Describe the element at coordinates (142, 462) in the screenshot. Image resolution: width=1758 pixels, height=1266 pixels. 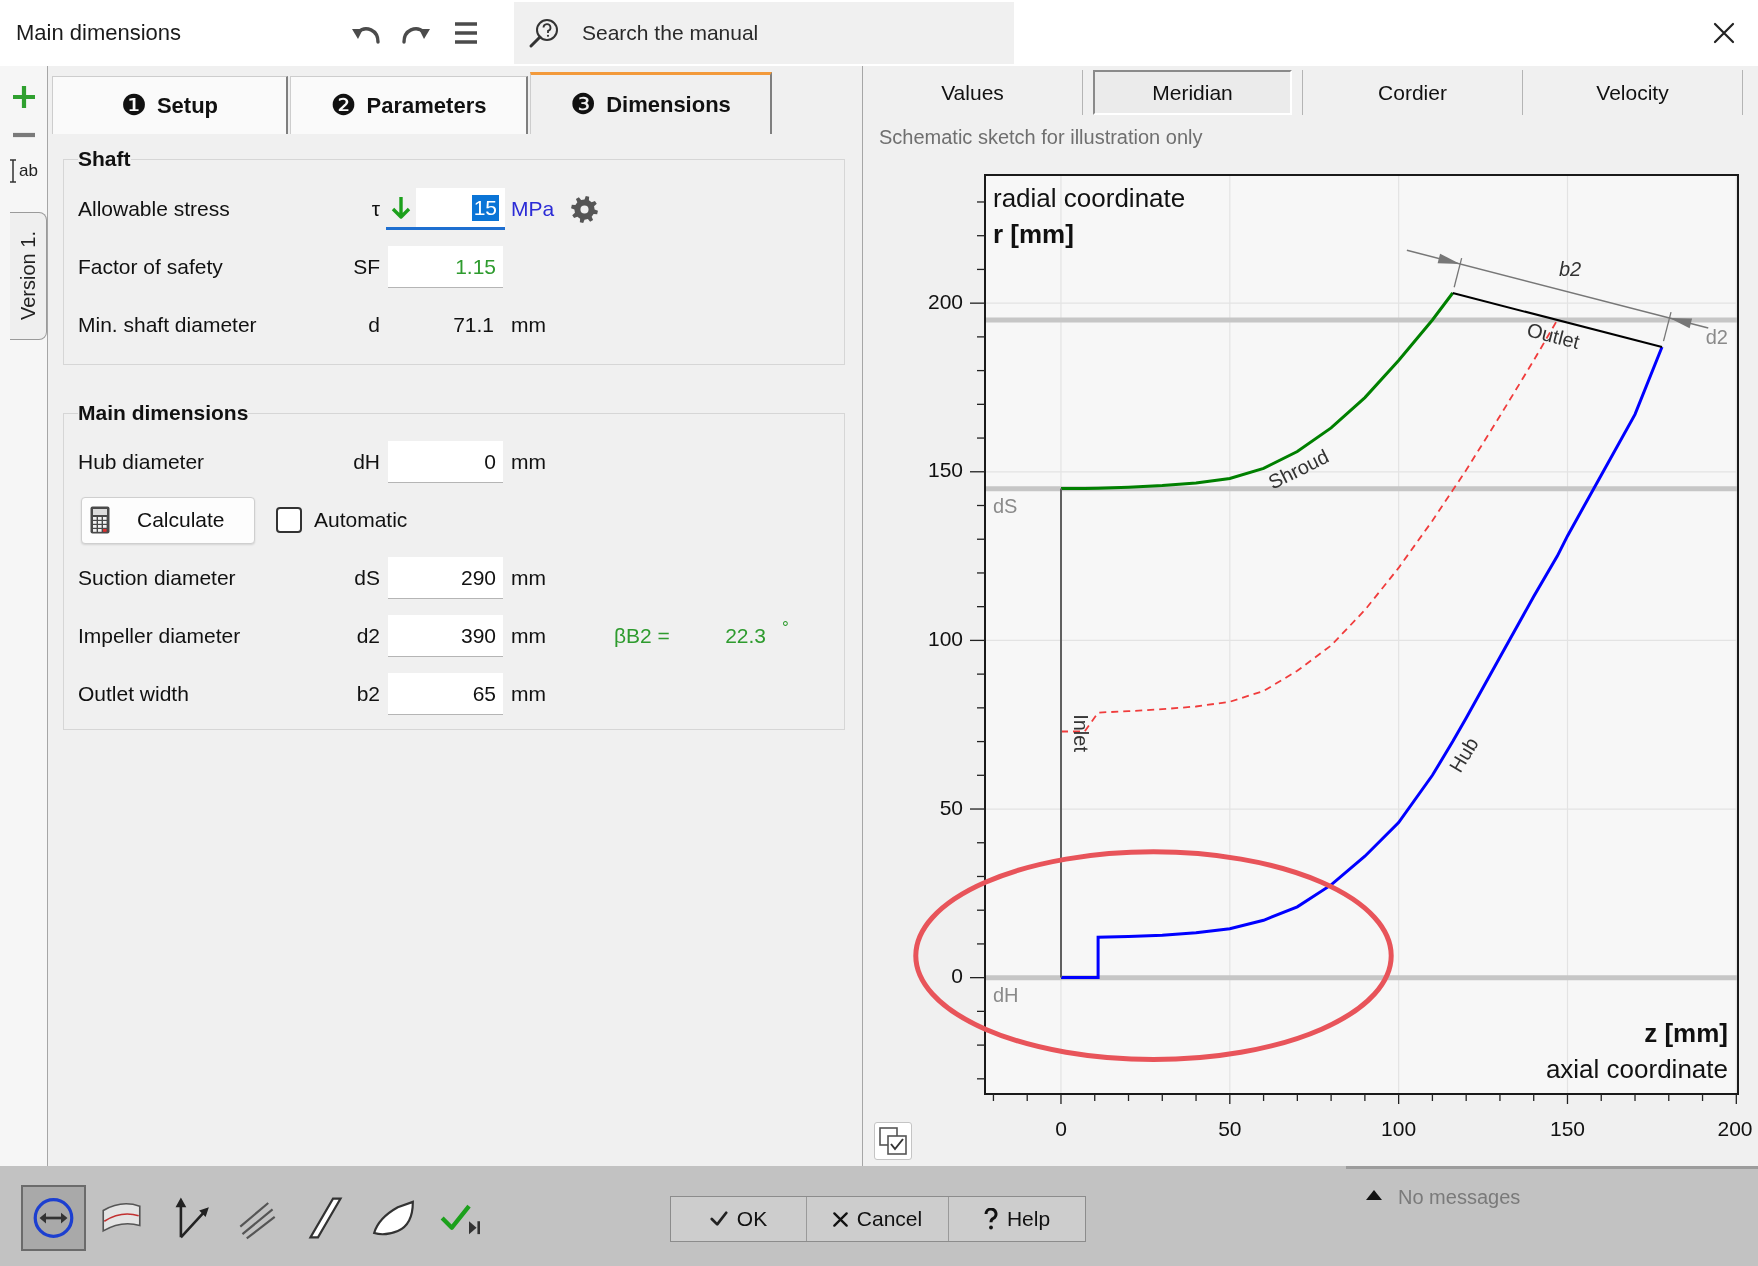
I see `field-label: Hub diameter` at that location.